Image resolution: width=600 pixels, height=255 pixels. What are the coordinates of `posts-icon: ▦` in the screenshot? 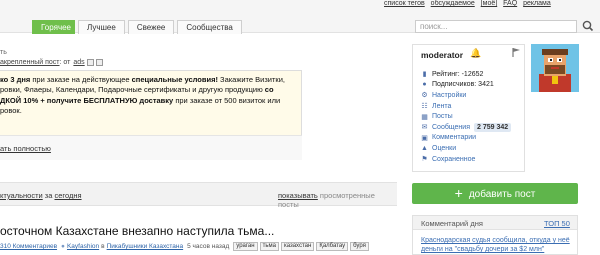 It's located at (424, 117).